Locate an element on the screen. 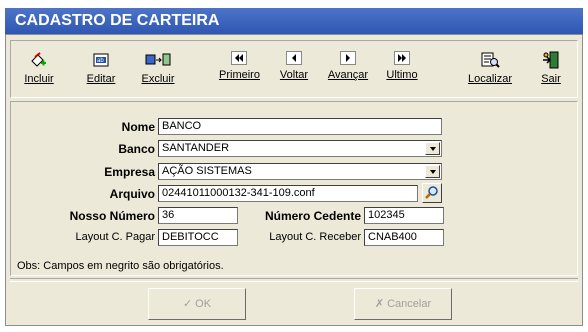 Image resolution: width=588 pixels, height=332 pixels. window-title: CADASTRO DE CARTEIRA is located at coordinates (294, 21).